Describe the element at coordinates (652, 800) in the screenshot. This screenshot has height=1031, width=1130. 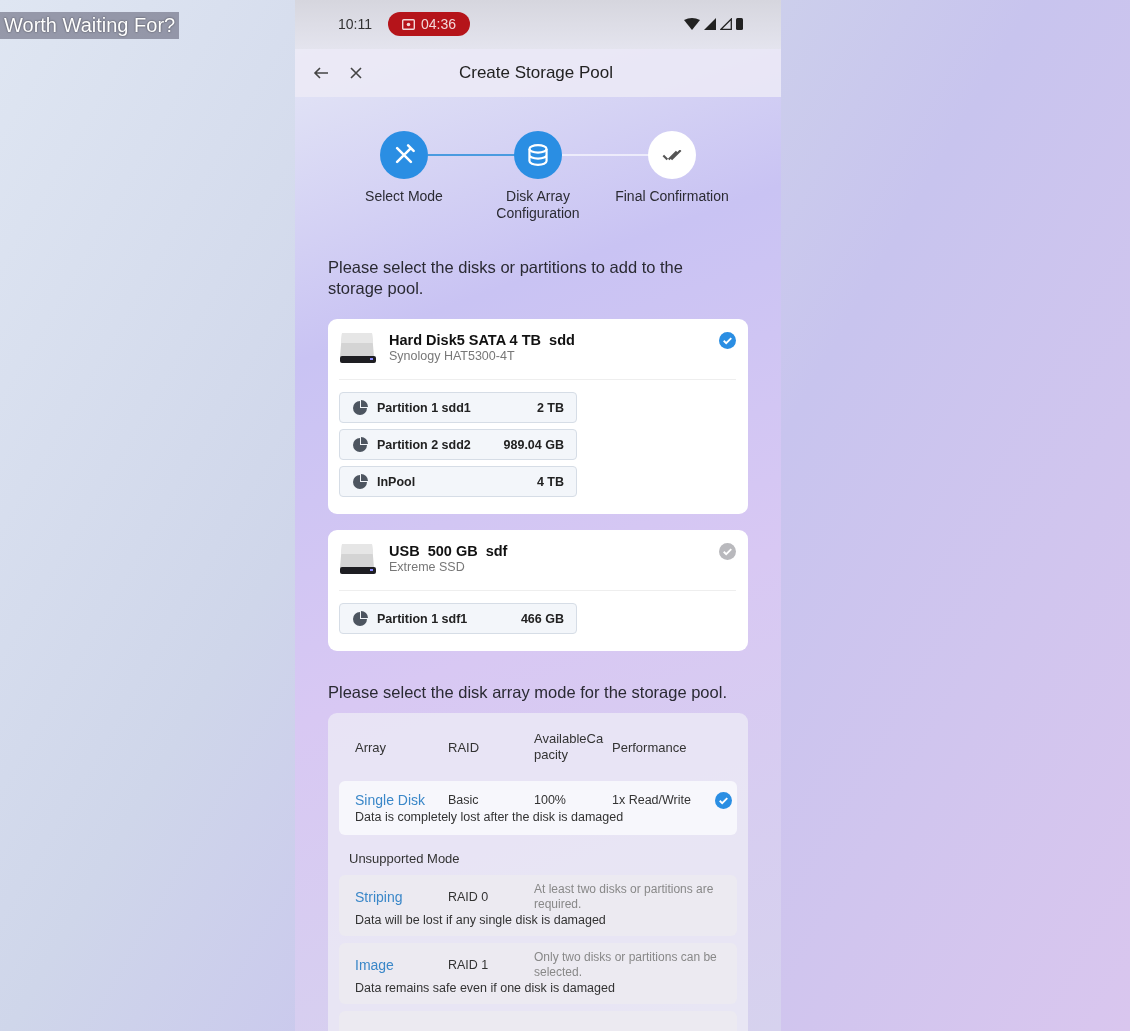
I see `performance-value: 1x Read/Write` at that location.